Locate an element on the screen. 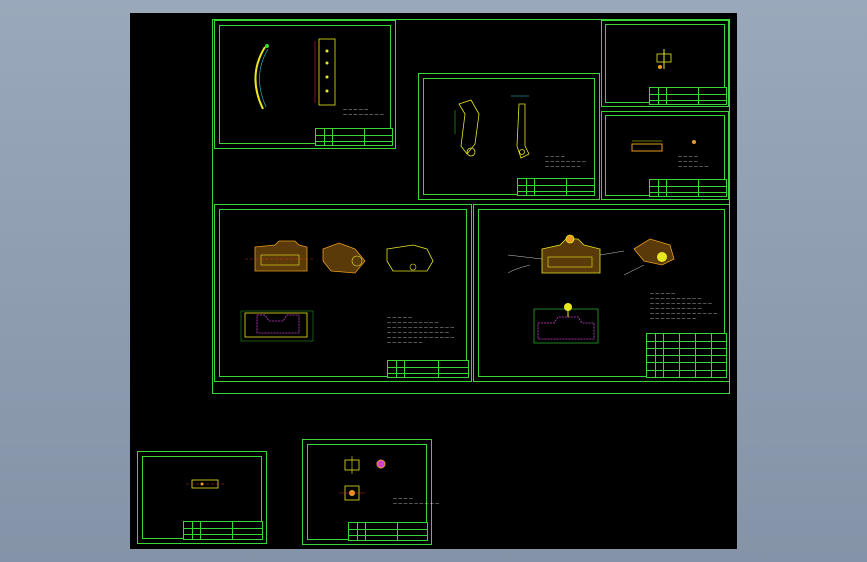 The width and height of the screenshot is (867, 562). drawing-sheet-3: — — — — — — — — — — — — — — — — — — — is located at coordinates (509, 136).